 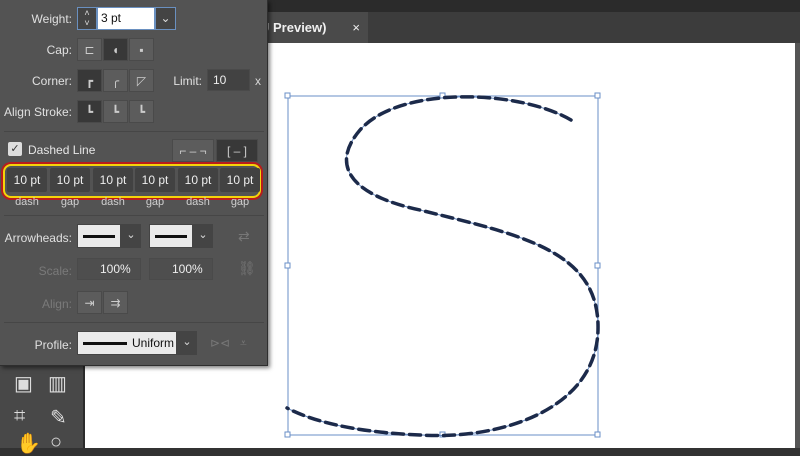 What do you see at coordinates (228, 80) in the screenshot?
I see `limit-input: 10` at bounding box center [228, 80].